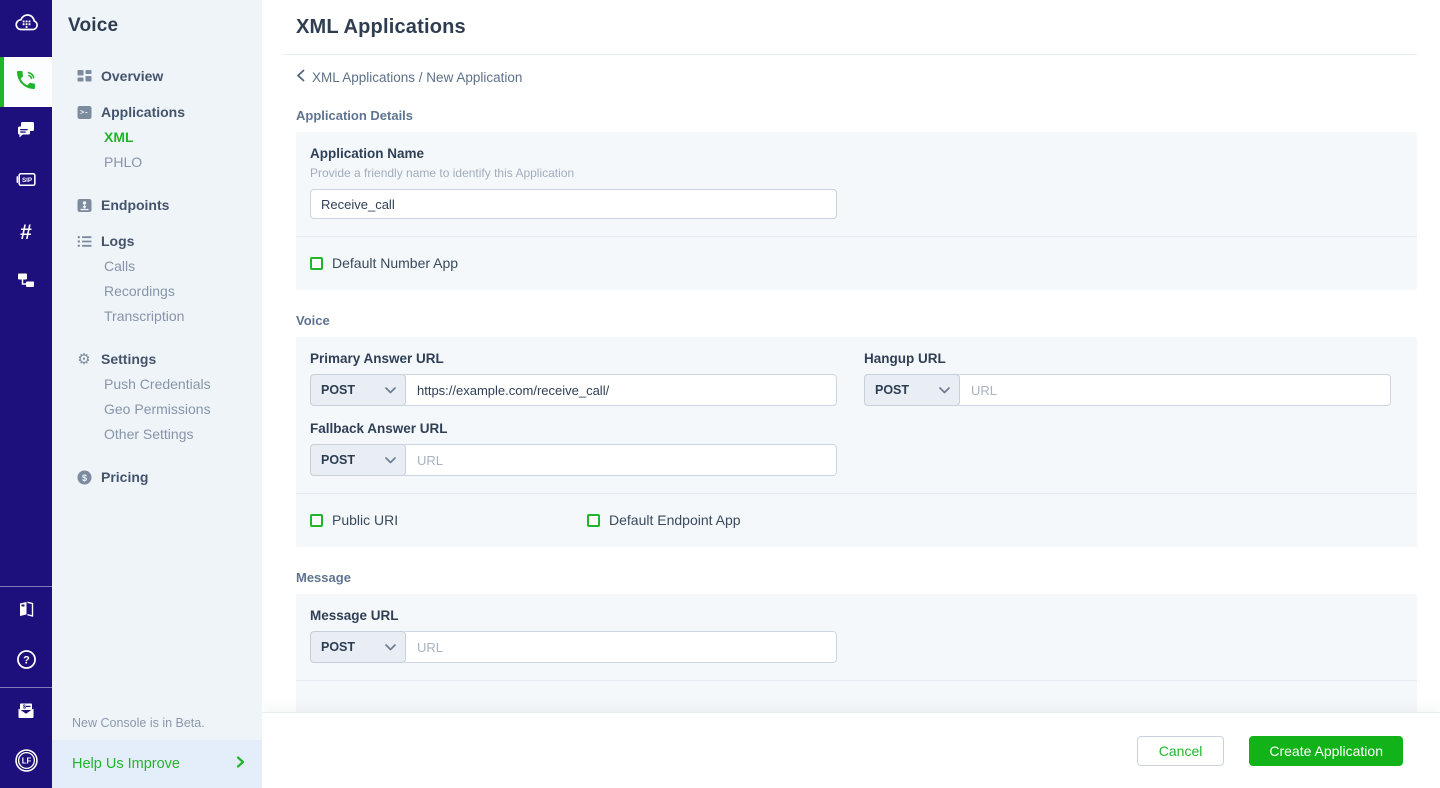  I want to click on rail-help-button: ?, so click(26, 662).